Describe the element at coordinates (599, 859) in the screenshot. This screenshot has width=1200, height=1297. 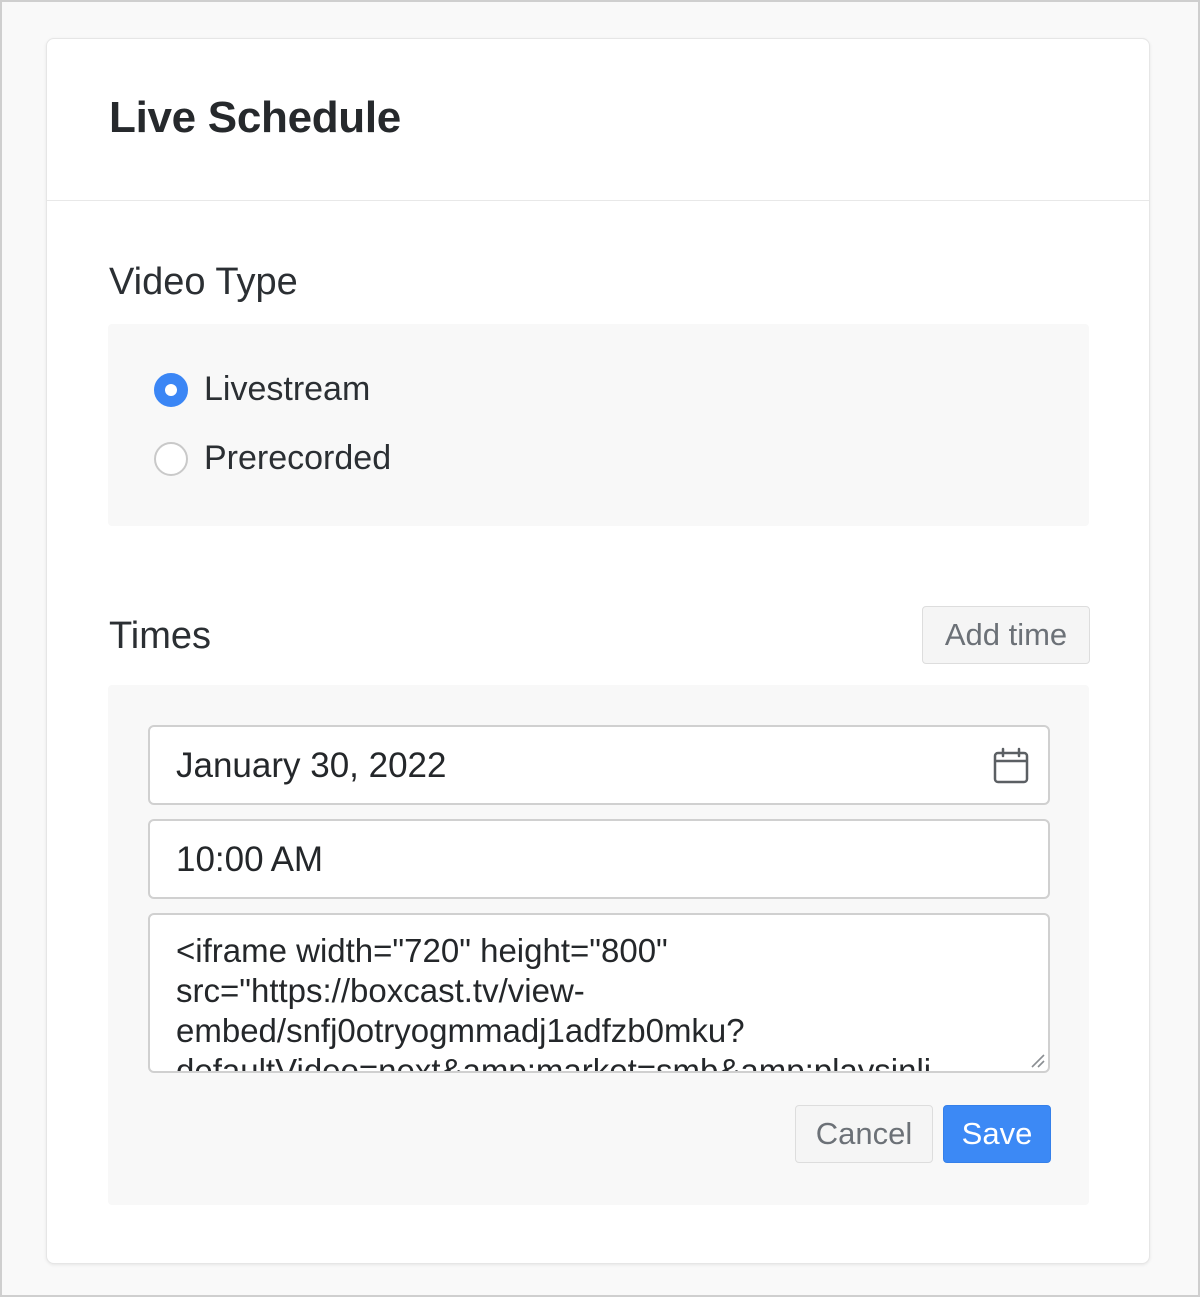
I see `time-input-field: 10:00 AM` at that location.